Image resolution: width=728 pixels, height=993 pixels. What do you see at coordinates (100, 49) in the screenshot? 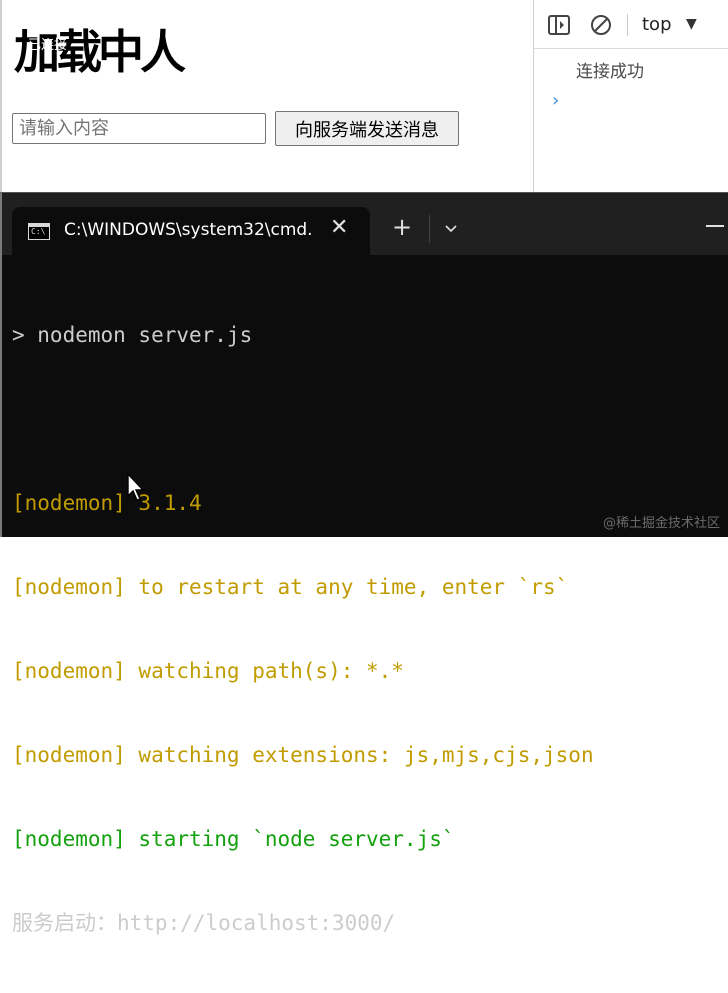
I see `page-heading: 加载中人 已连接` at bounding box center [100, 49].